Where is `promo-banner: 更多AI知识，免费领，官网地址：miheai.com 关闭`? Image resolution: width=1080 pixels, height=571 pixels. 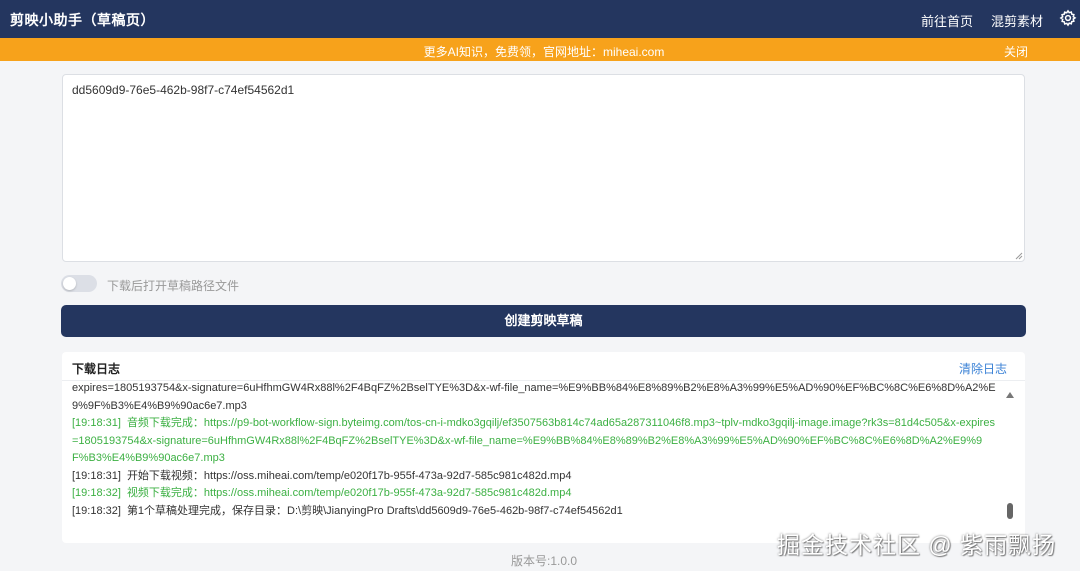
promo-banner: 更多AI知识，免费领，官网地址：miheai.com 关闭 is located at coordinates (540, 49).